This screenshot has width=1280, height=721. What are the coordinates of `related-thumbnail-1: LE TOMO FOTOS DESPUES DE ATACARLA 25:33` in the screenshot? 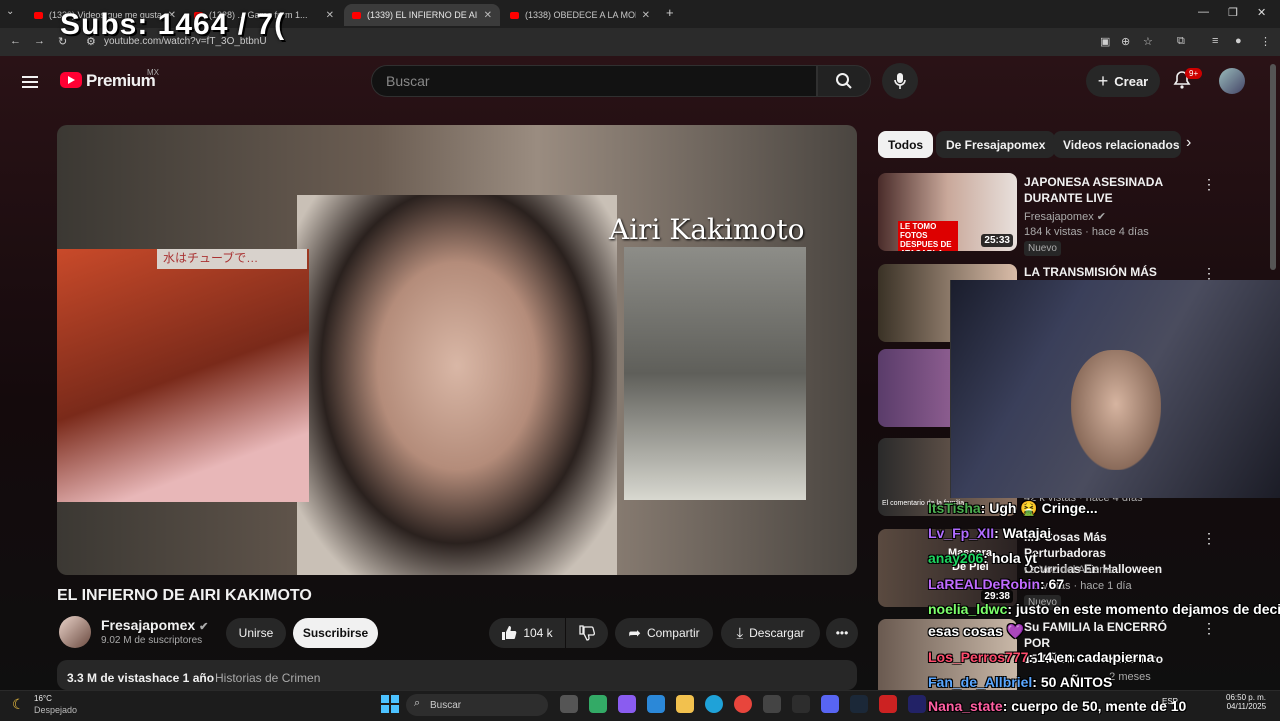 It's located at (947, 212).